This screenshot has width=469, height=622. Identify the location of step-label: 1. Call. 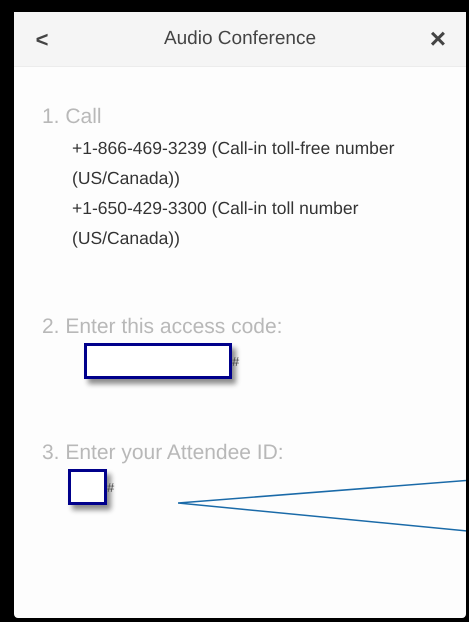
(72, 117).